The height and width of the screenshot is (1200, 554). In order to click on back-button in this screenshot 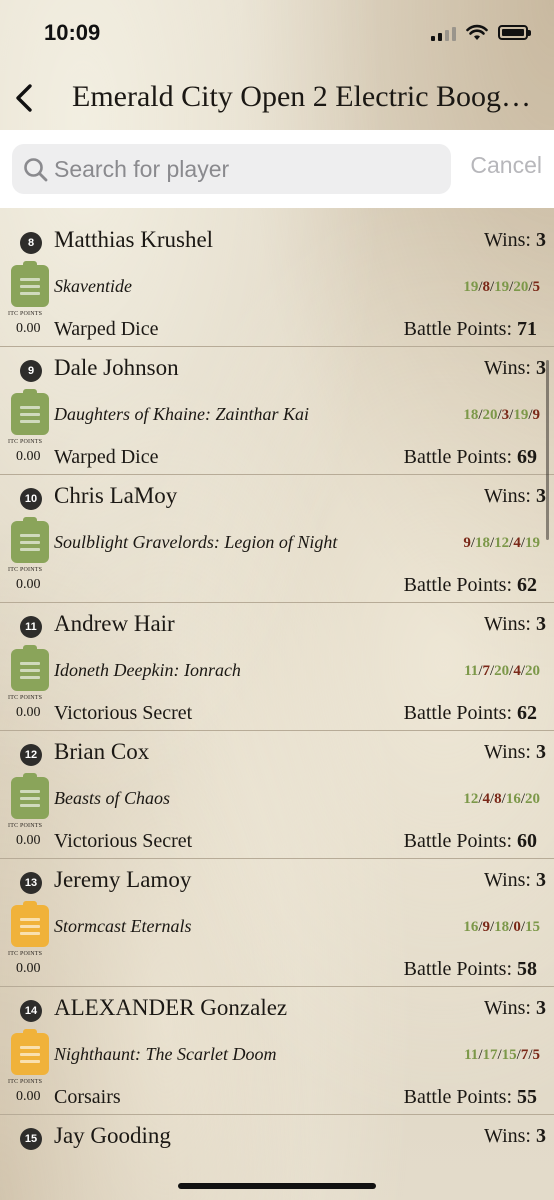, I will do `click(24, 98)`.